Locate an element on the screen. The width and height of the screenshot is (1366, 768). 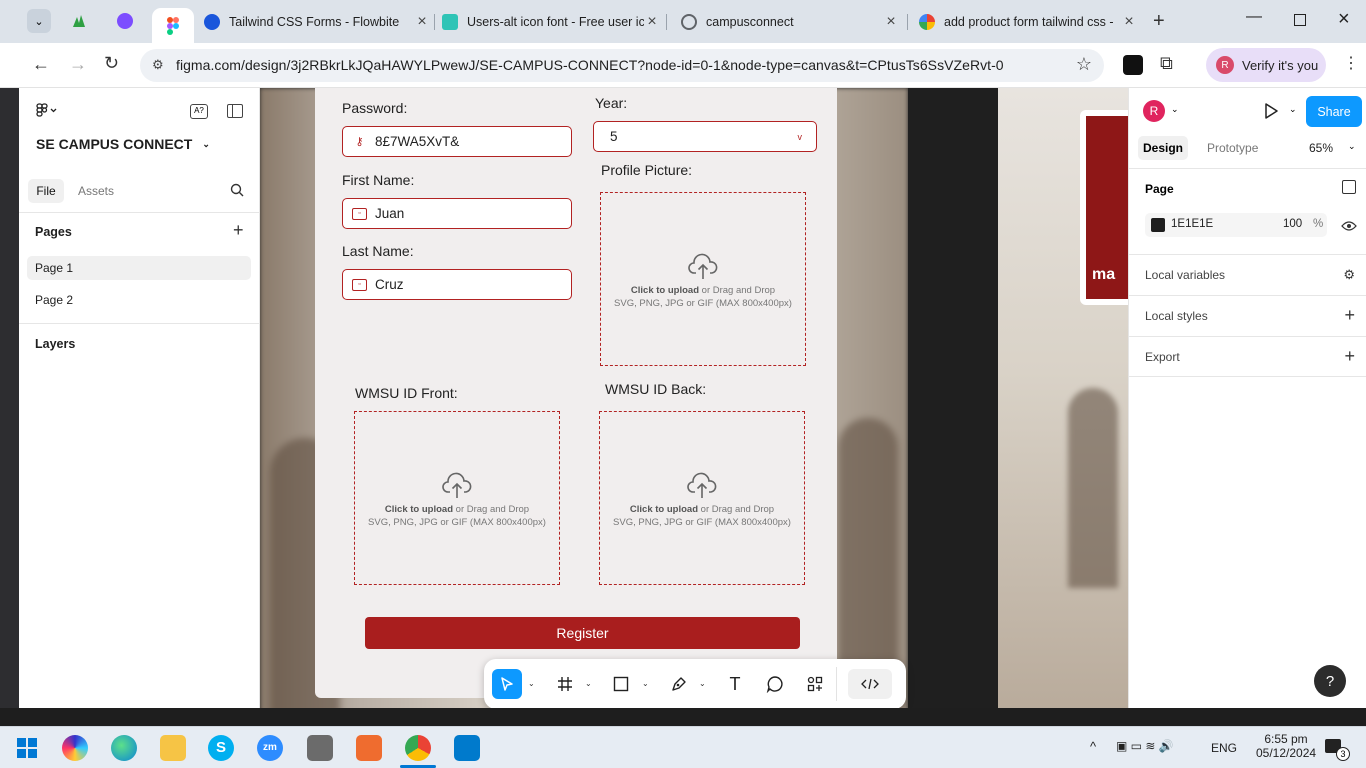
uicons-icon is located at coordinates (450, 21).